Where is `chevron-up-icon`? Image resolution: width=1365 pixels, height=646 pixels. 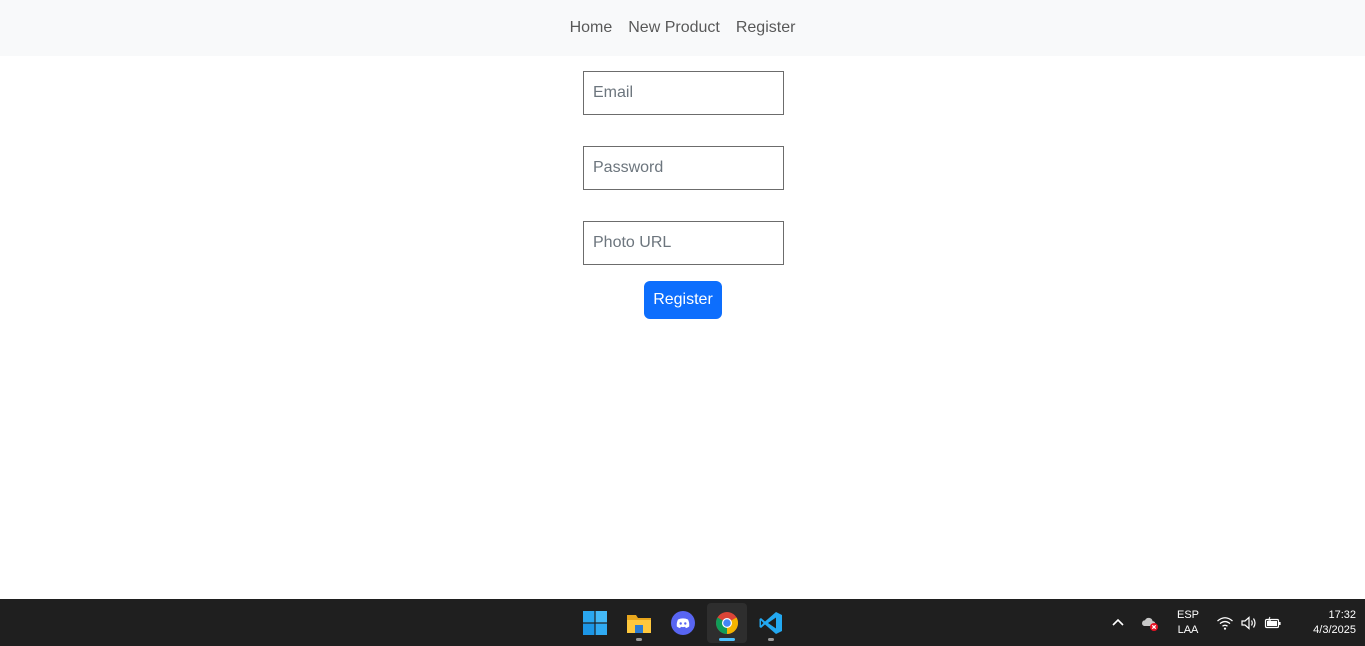 chevron-up-icon is located at coordinates (1118, 623).